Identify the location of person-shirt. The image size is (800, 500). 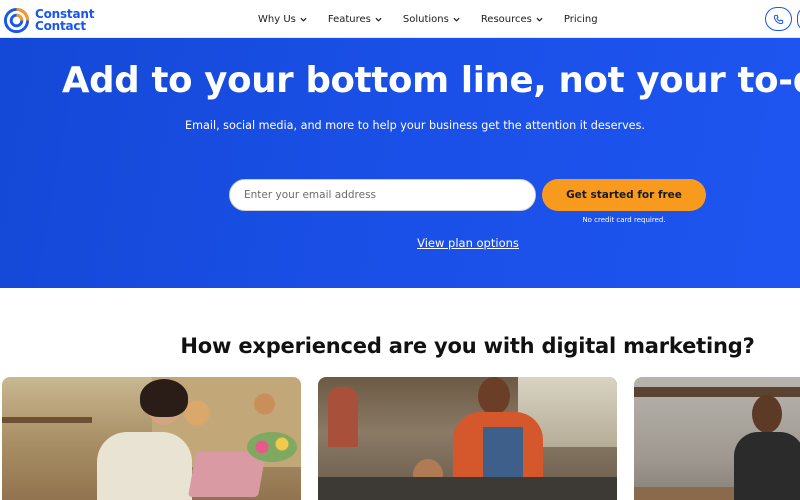
(144, 466).